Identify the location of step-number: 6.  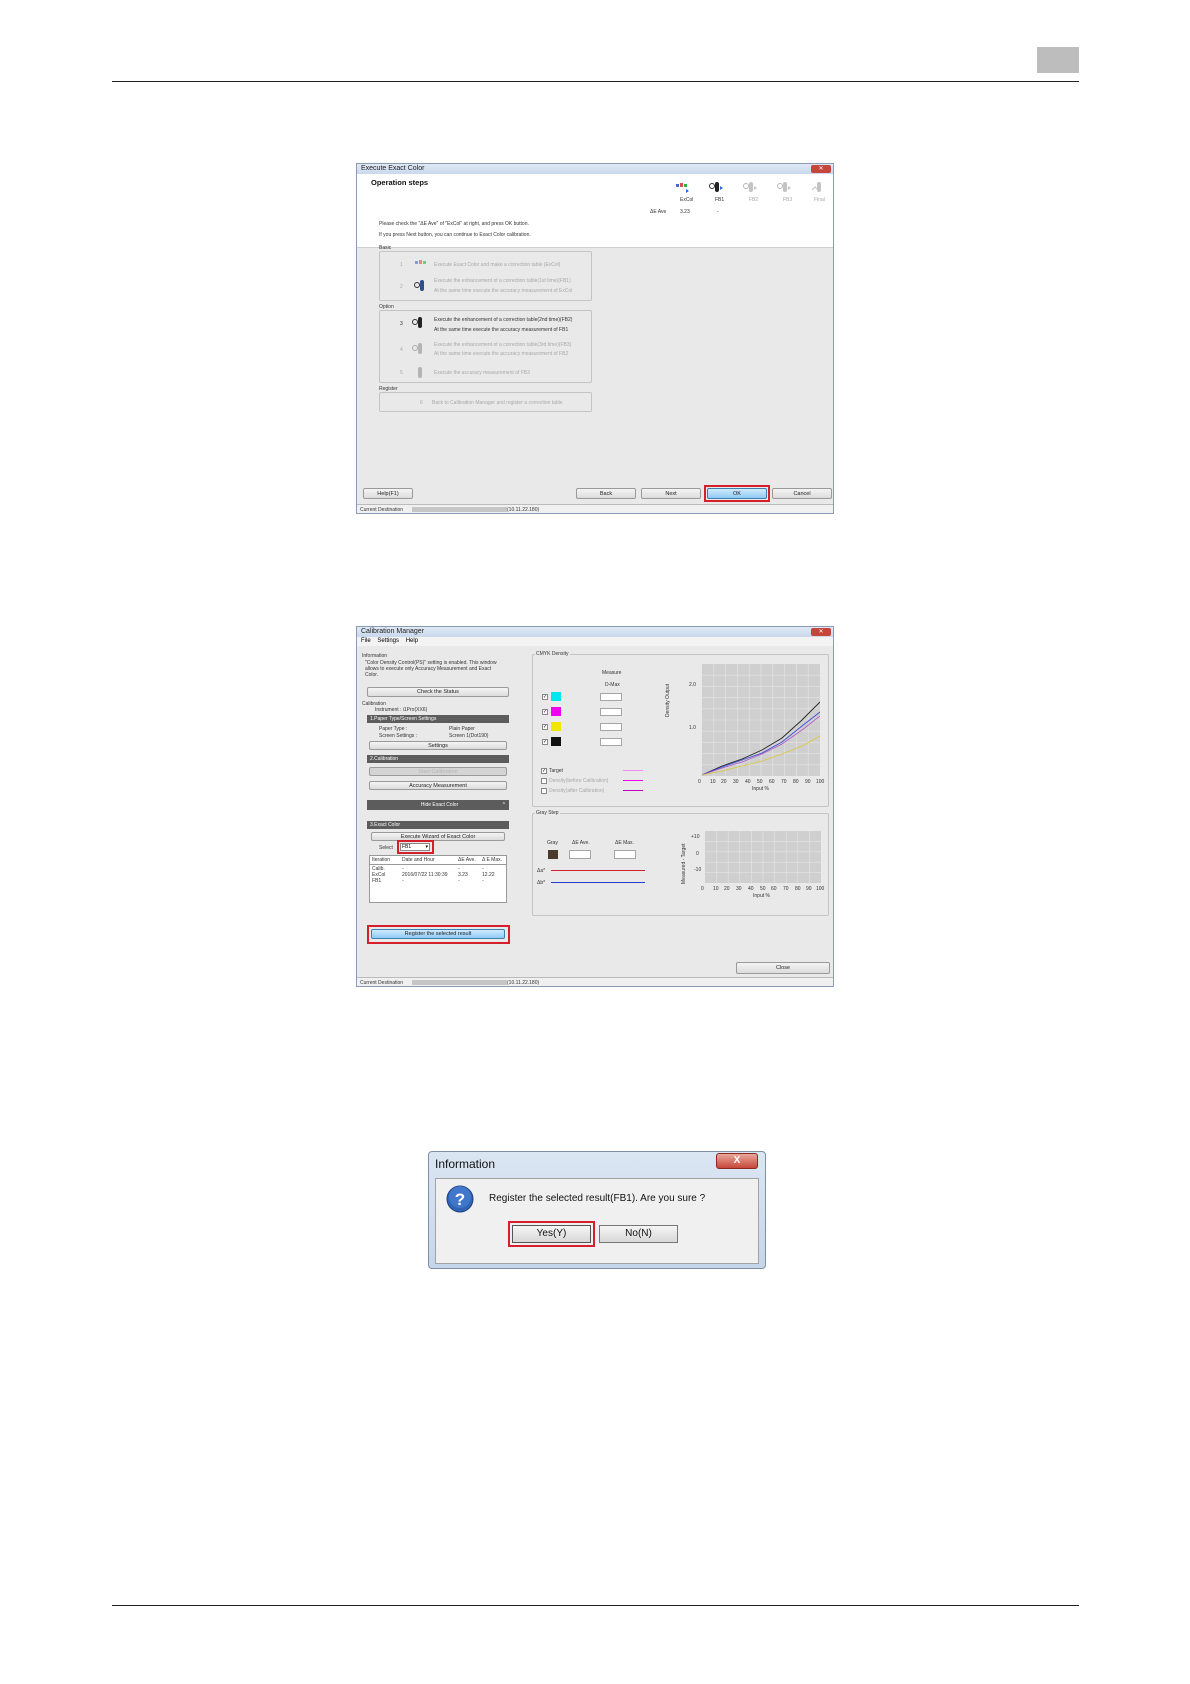
(421, 403).